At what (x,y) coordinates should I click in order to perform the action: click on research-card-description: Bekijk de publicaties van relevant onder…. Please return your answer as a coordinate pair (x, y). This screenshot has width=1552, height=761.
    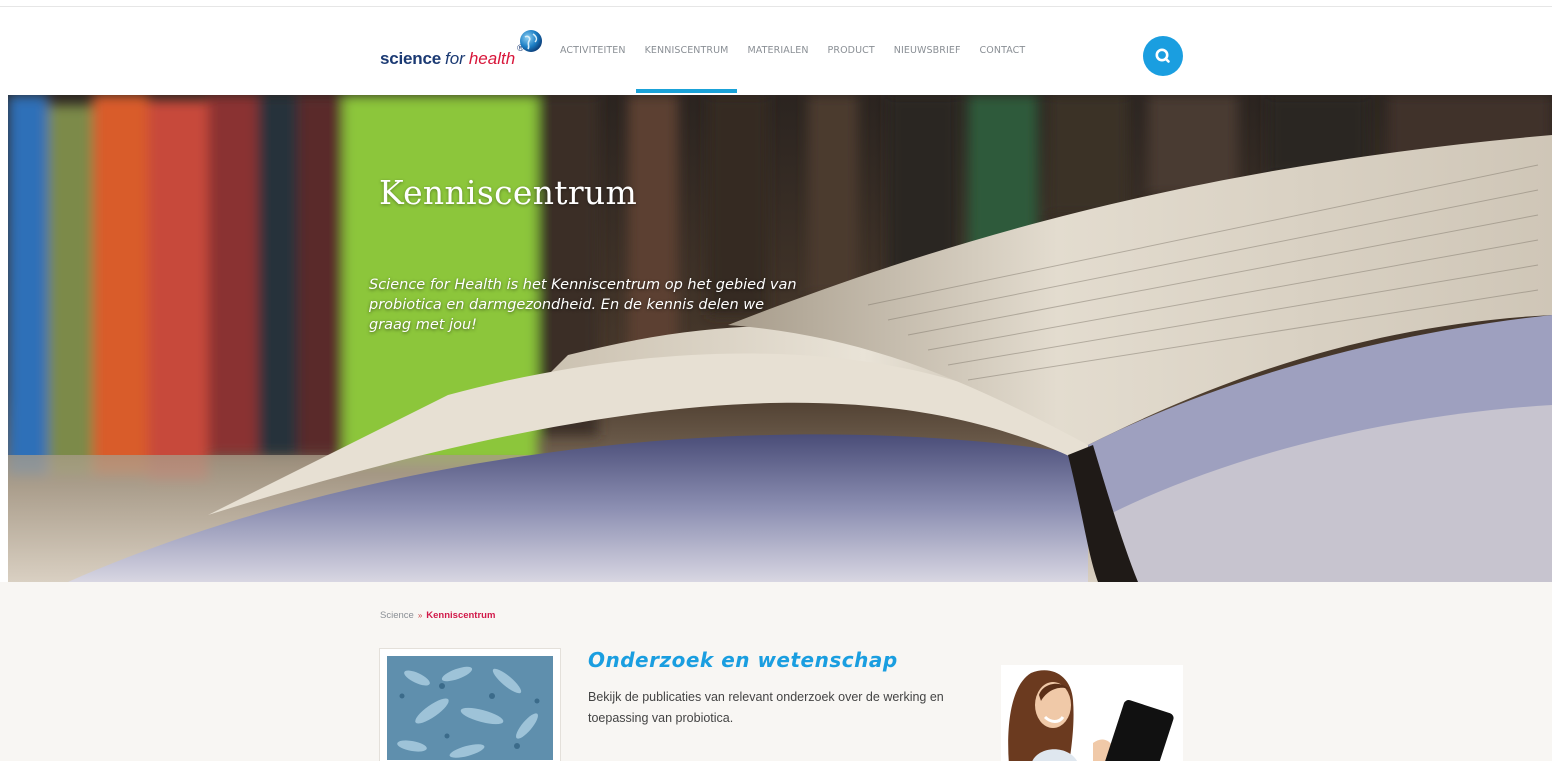
    Looking at the image, I should click on (766, 707).